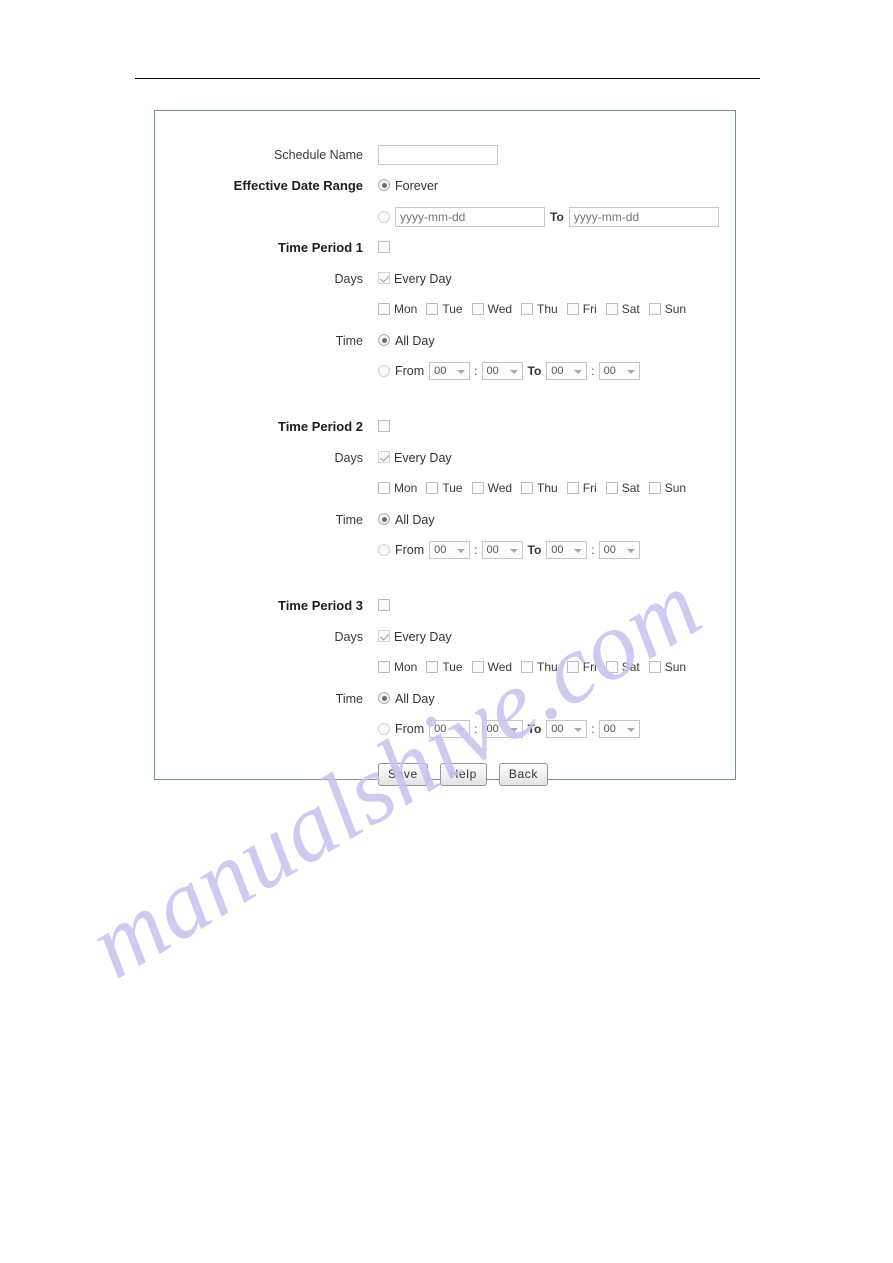 Image resolution: width=893 pixels, height=1263 pixels. What do you see at coordinates (384, 519) in the screenshot?
I see `period-2-all-day-radio` at bounding box center [384, 519].